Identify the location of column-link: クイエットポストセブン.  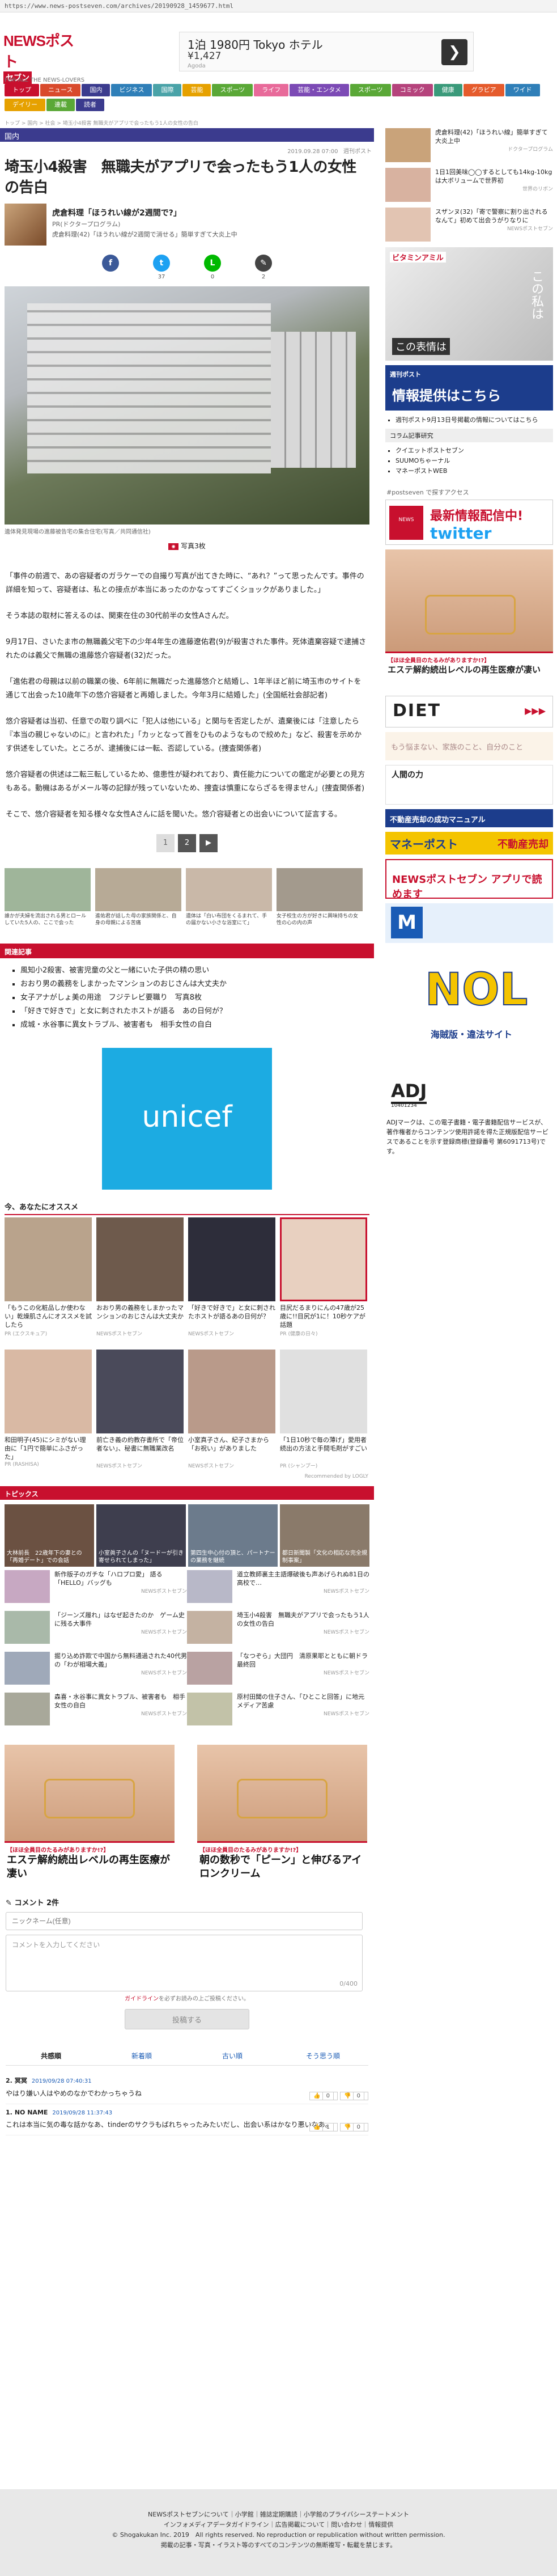
(475, 451).